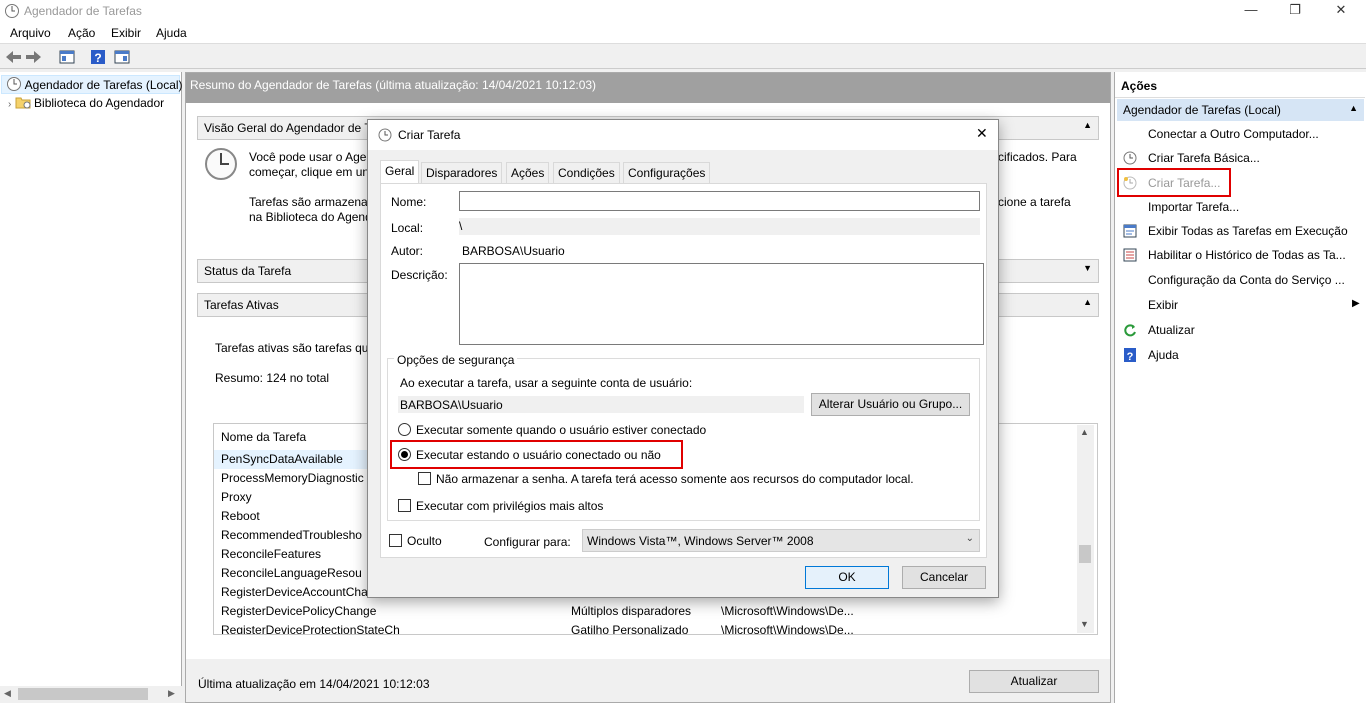  Describe the element at coordinates (263, 437) in the screenshot. I see `column-header-name: Nome da Tarefa` at that location.